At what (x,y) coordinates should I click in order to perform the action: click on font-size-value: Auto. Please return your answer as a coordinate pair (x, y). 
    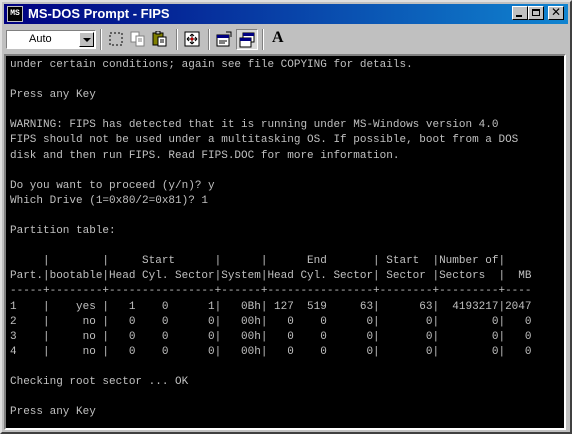
    Looking at the image, I should click on (40, 39).